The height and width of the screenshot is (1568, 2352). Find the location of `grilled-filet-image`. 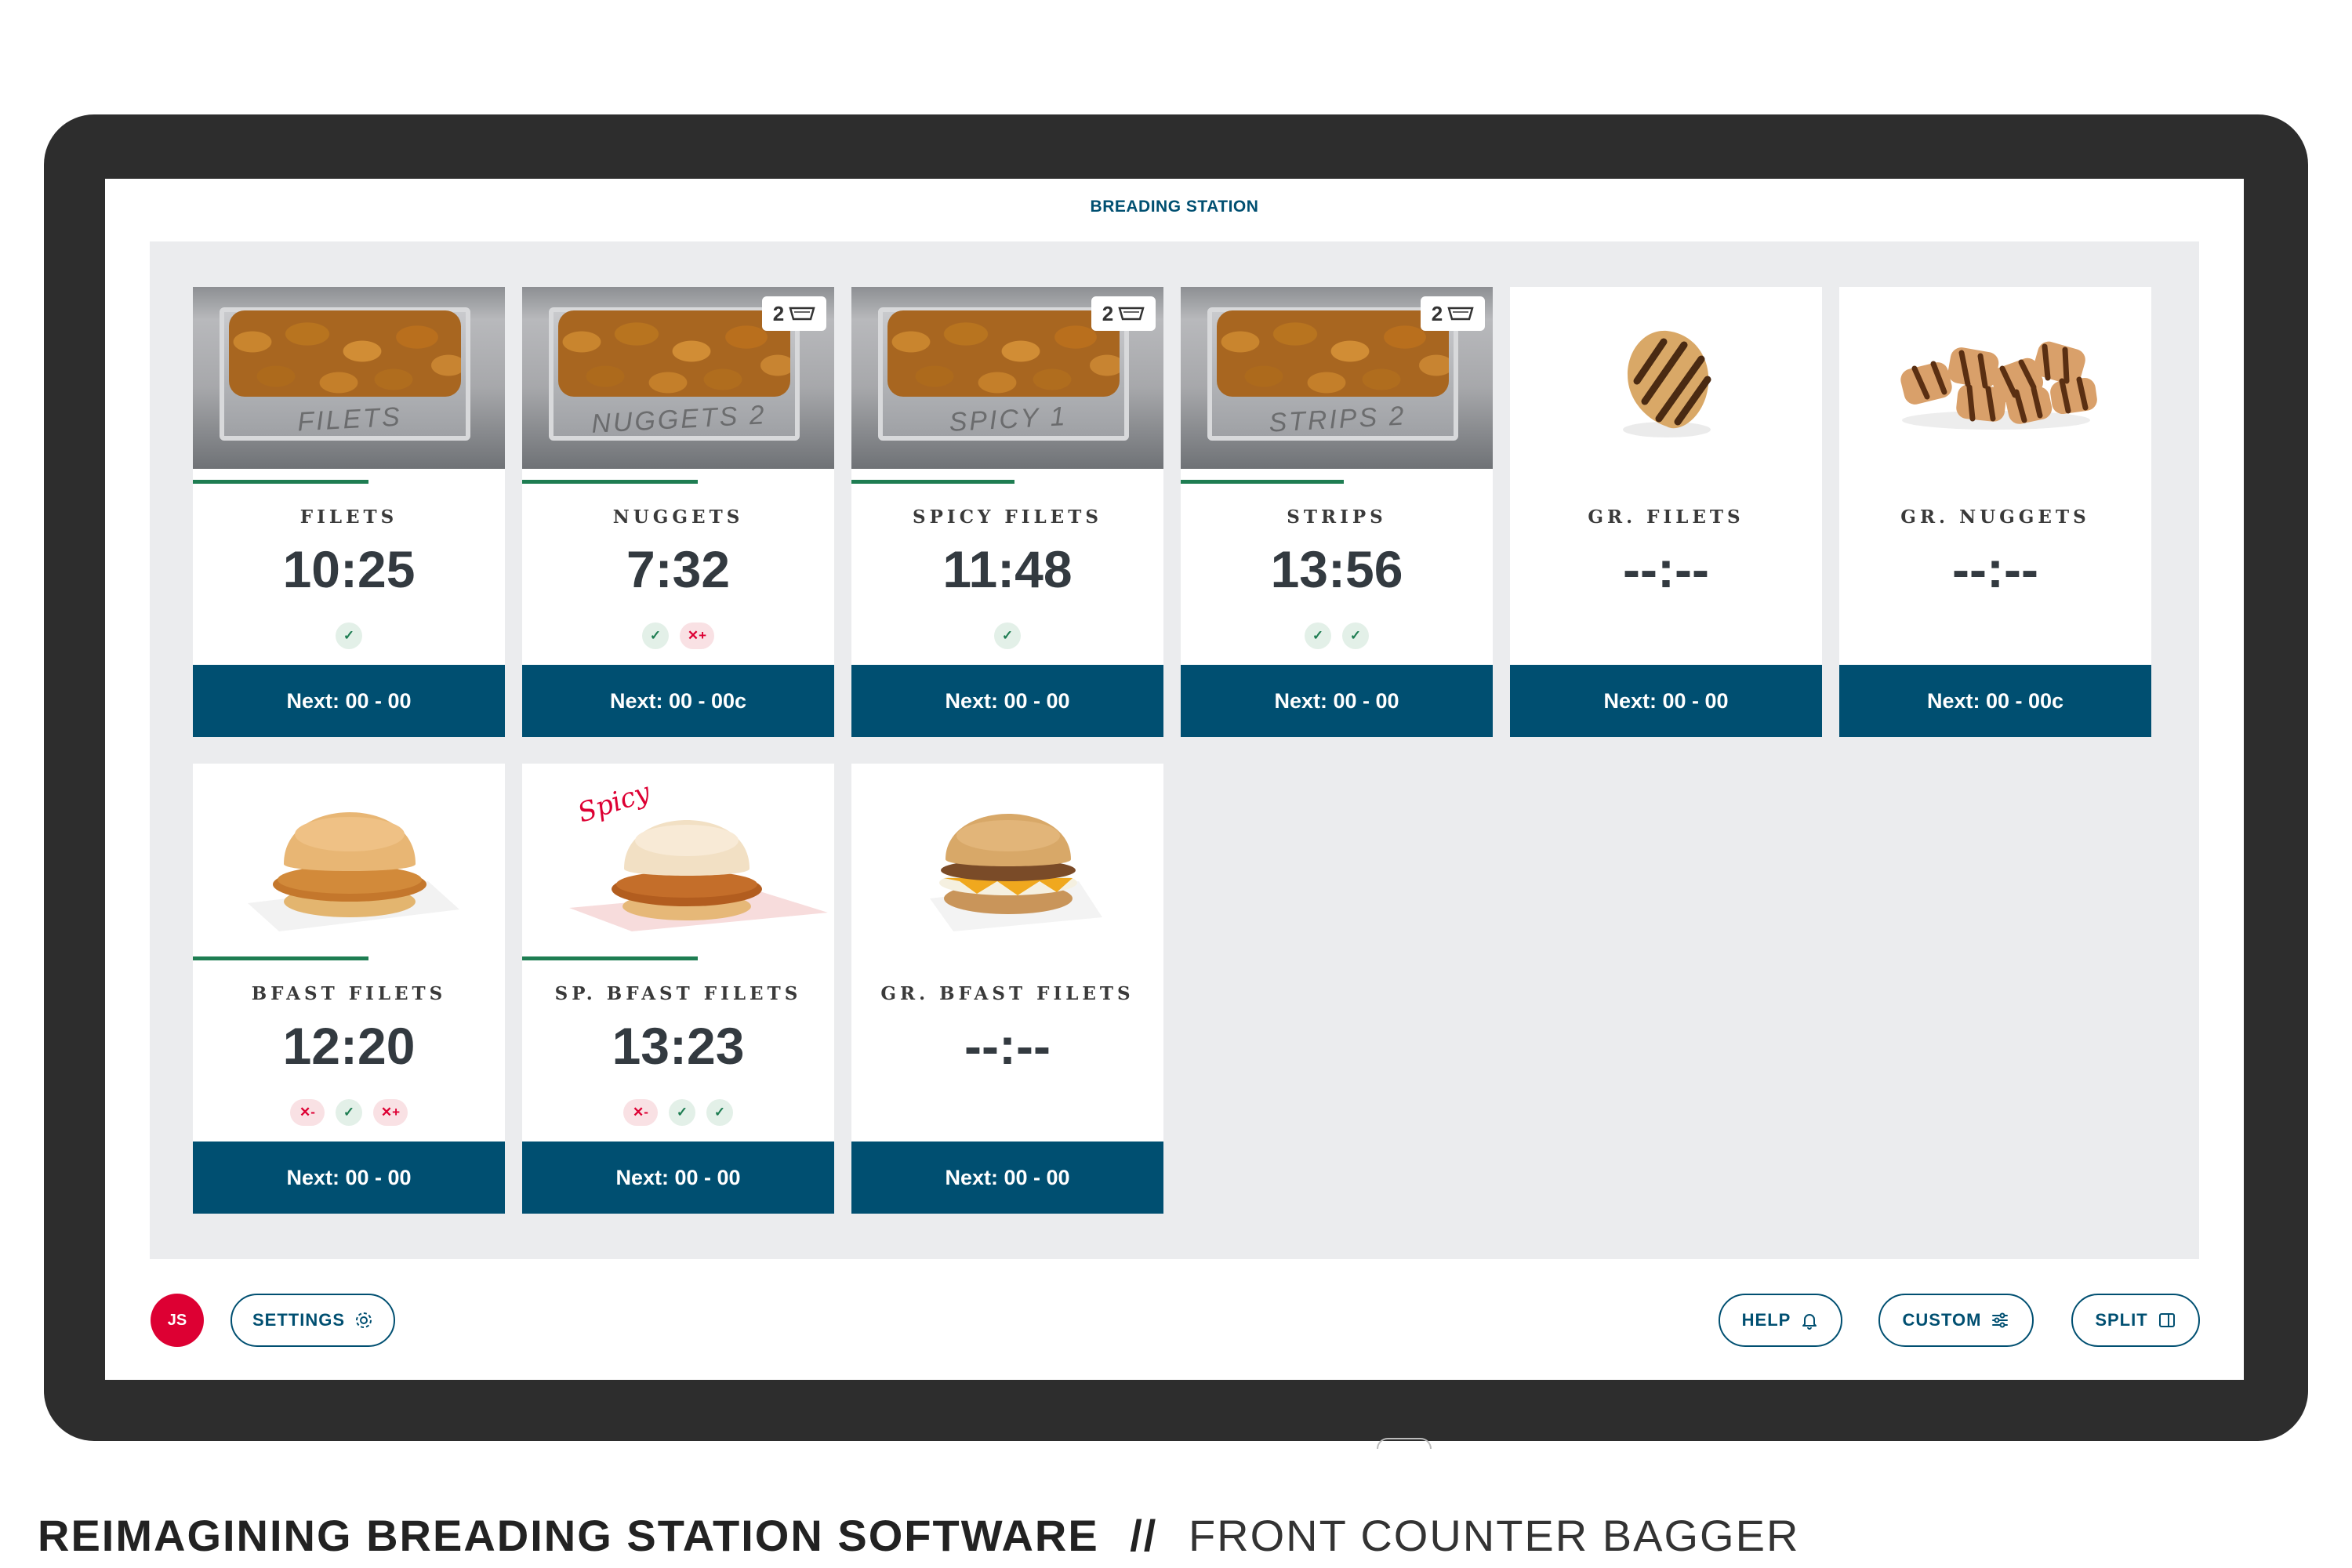

grilled-filet-image is located at coordinates (1666, 378).